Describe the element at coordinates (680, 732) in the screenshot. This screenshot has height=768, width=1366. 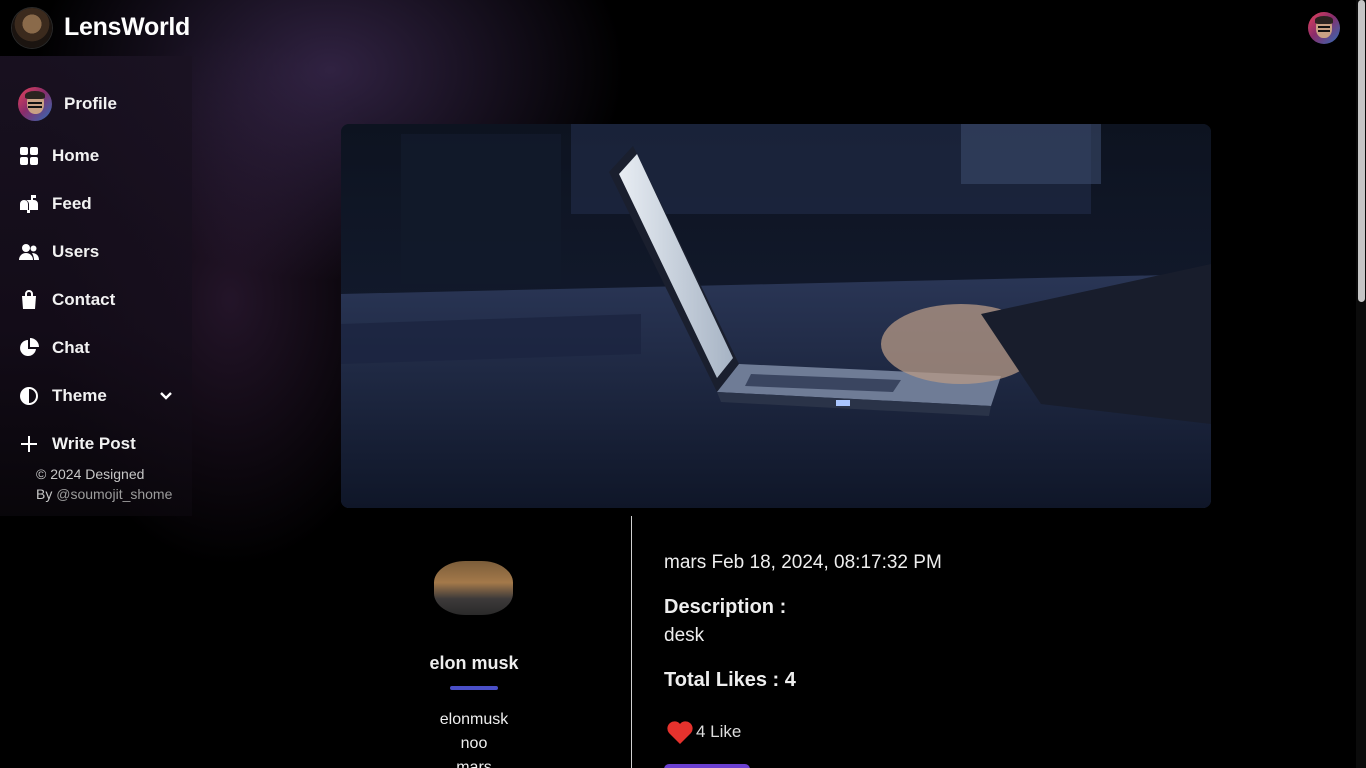
I see `heart-icon` at that location.